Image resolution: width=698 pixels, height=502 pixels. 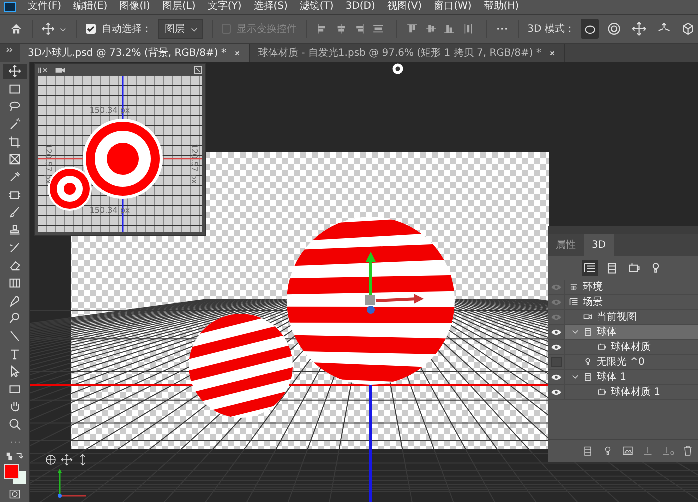 I want to click on menu-item: 窗口(W), so click(x=453, y=7).